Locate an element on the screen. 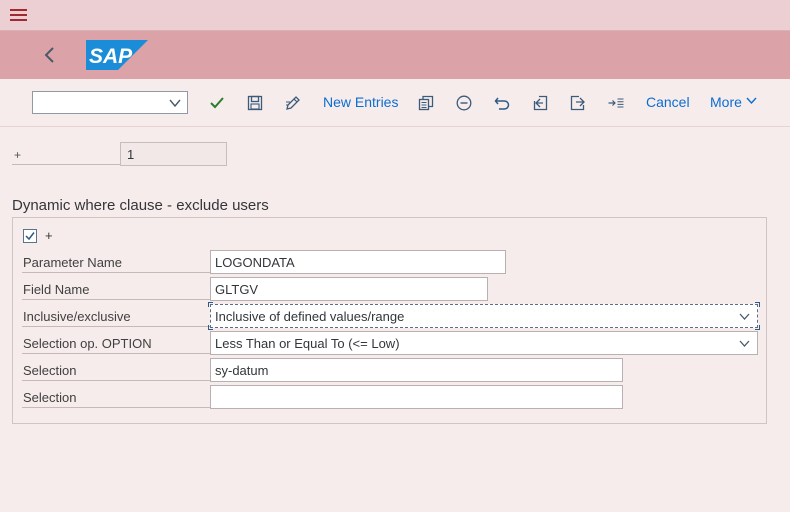 Image resolution: width=790 pixels, height=512 pixels. selection-low-input: sy-datum is located at coordinates (416, 370).